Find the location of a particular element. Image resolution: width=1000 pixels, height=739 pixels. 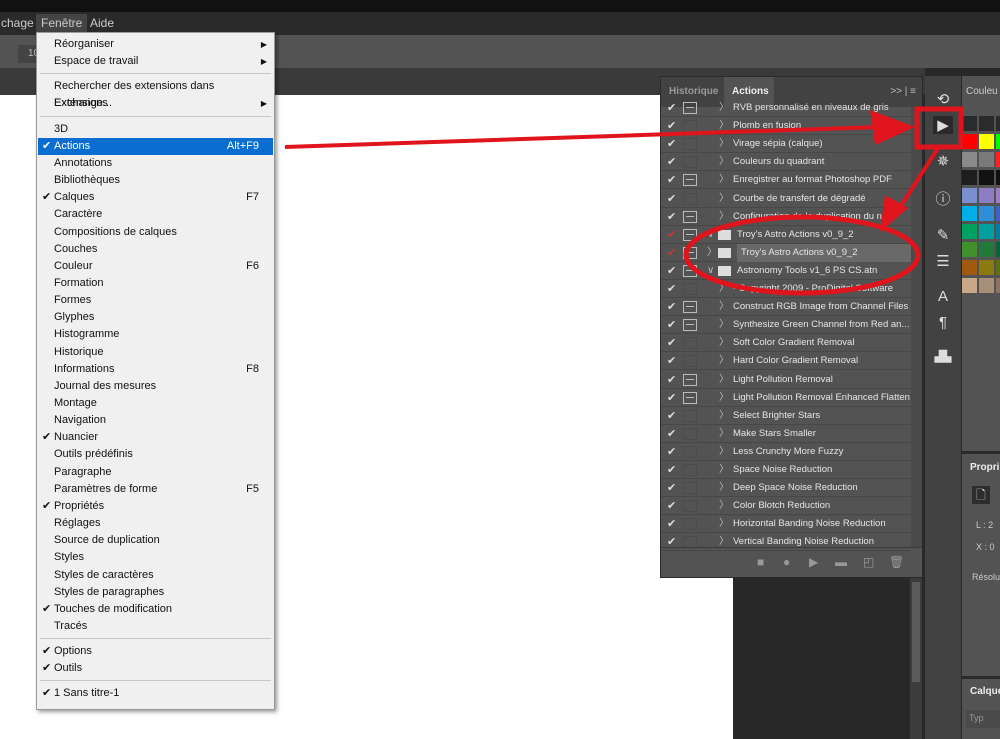

action-row: ✔ 〉 RVB personnalisé en niveaux de gris is located at coordinates (786, 108).